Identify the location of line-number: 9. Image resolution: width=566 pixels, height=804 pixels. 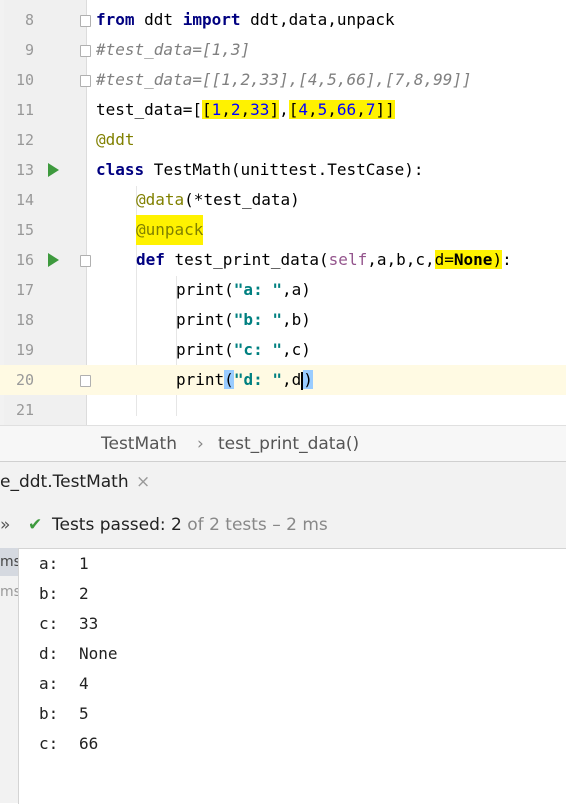
(29, 50).